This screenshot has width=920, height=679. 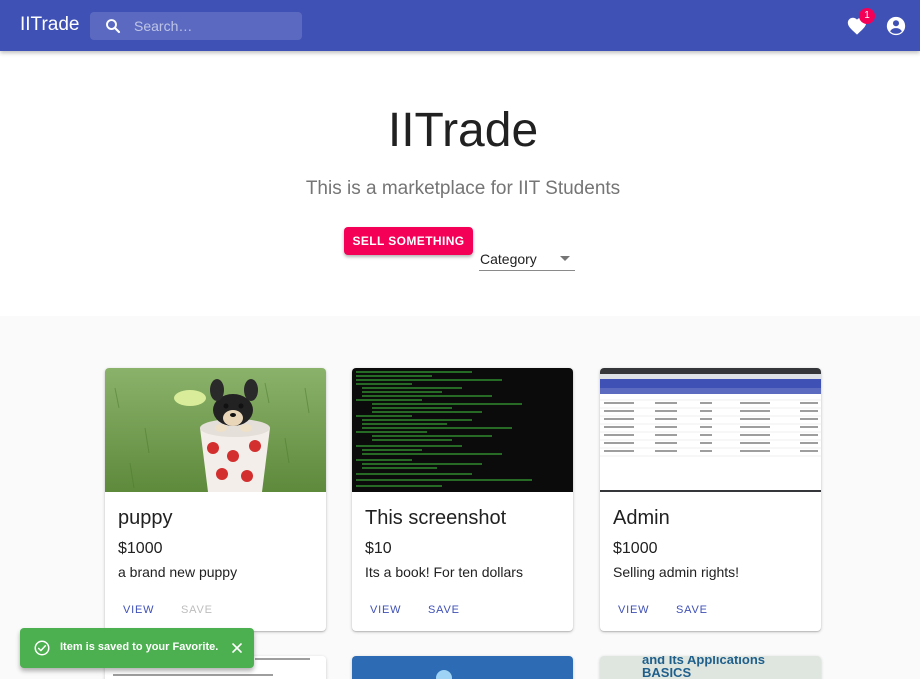 I want to click on hero-subtitle: This is a marketplace for IIT Students, so click(x=463, y=188).